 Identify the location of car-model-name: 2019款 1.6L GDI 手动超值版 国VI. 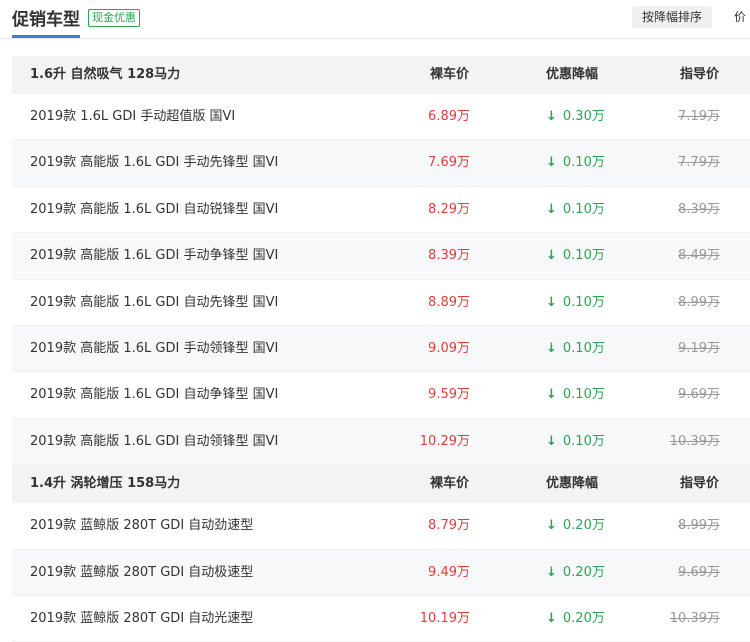
(132, 117).